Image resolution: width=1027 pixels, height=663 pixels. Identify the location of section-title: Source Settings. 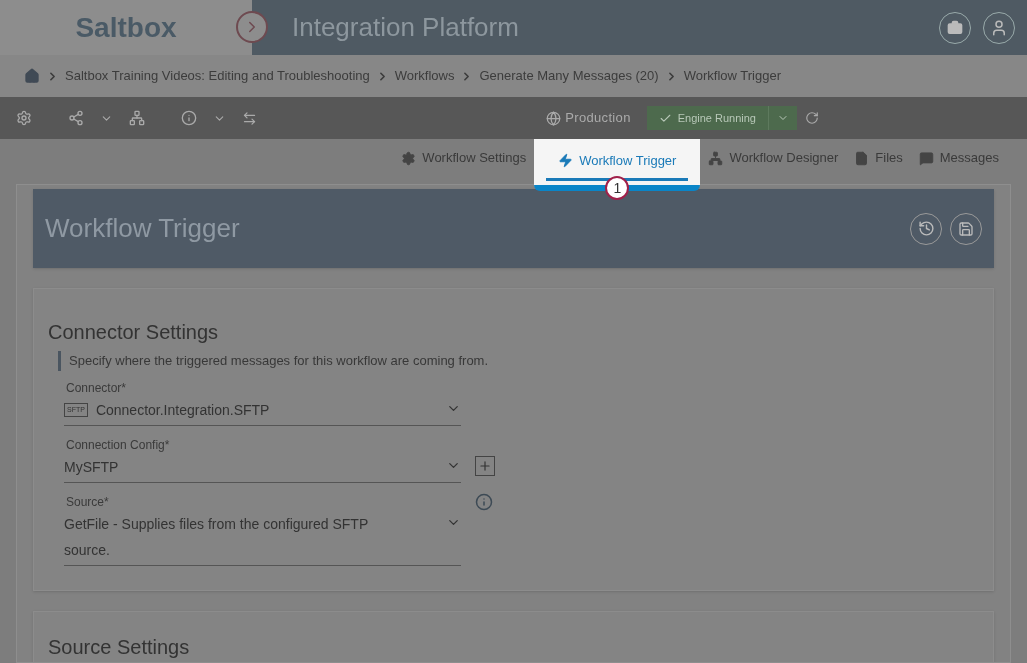
(119, 647).